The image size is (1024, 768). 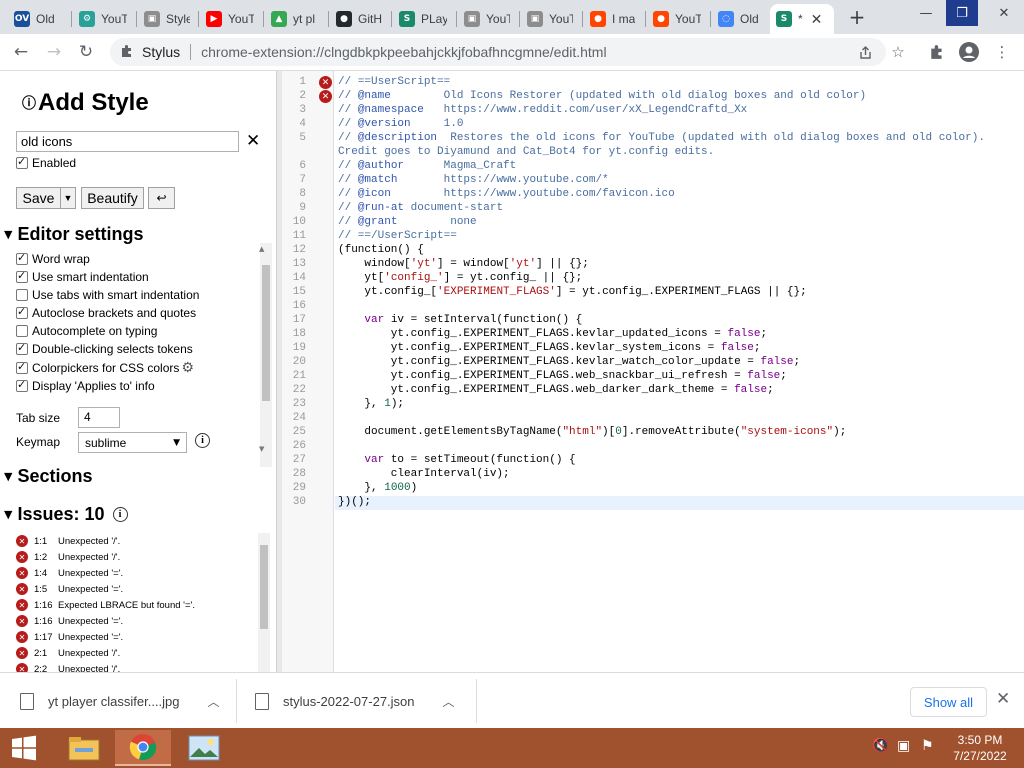 I want to click on browser-tab: ● I ma, so click(x=613, y=19).